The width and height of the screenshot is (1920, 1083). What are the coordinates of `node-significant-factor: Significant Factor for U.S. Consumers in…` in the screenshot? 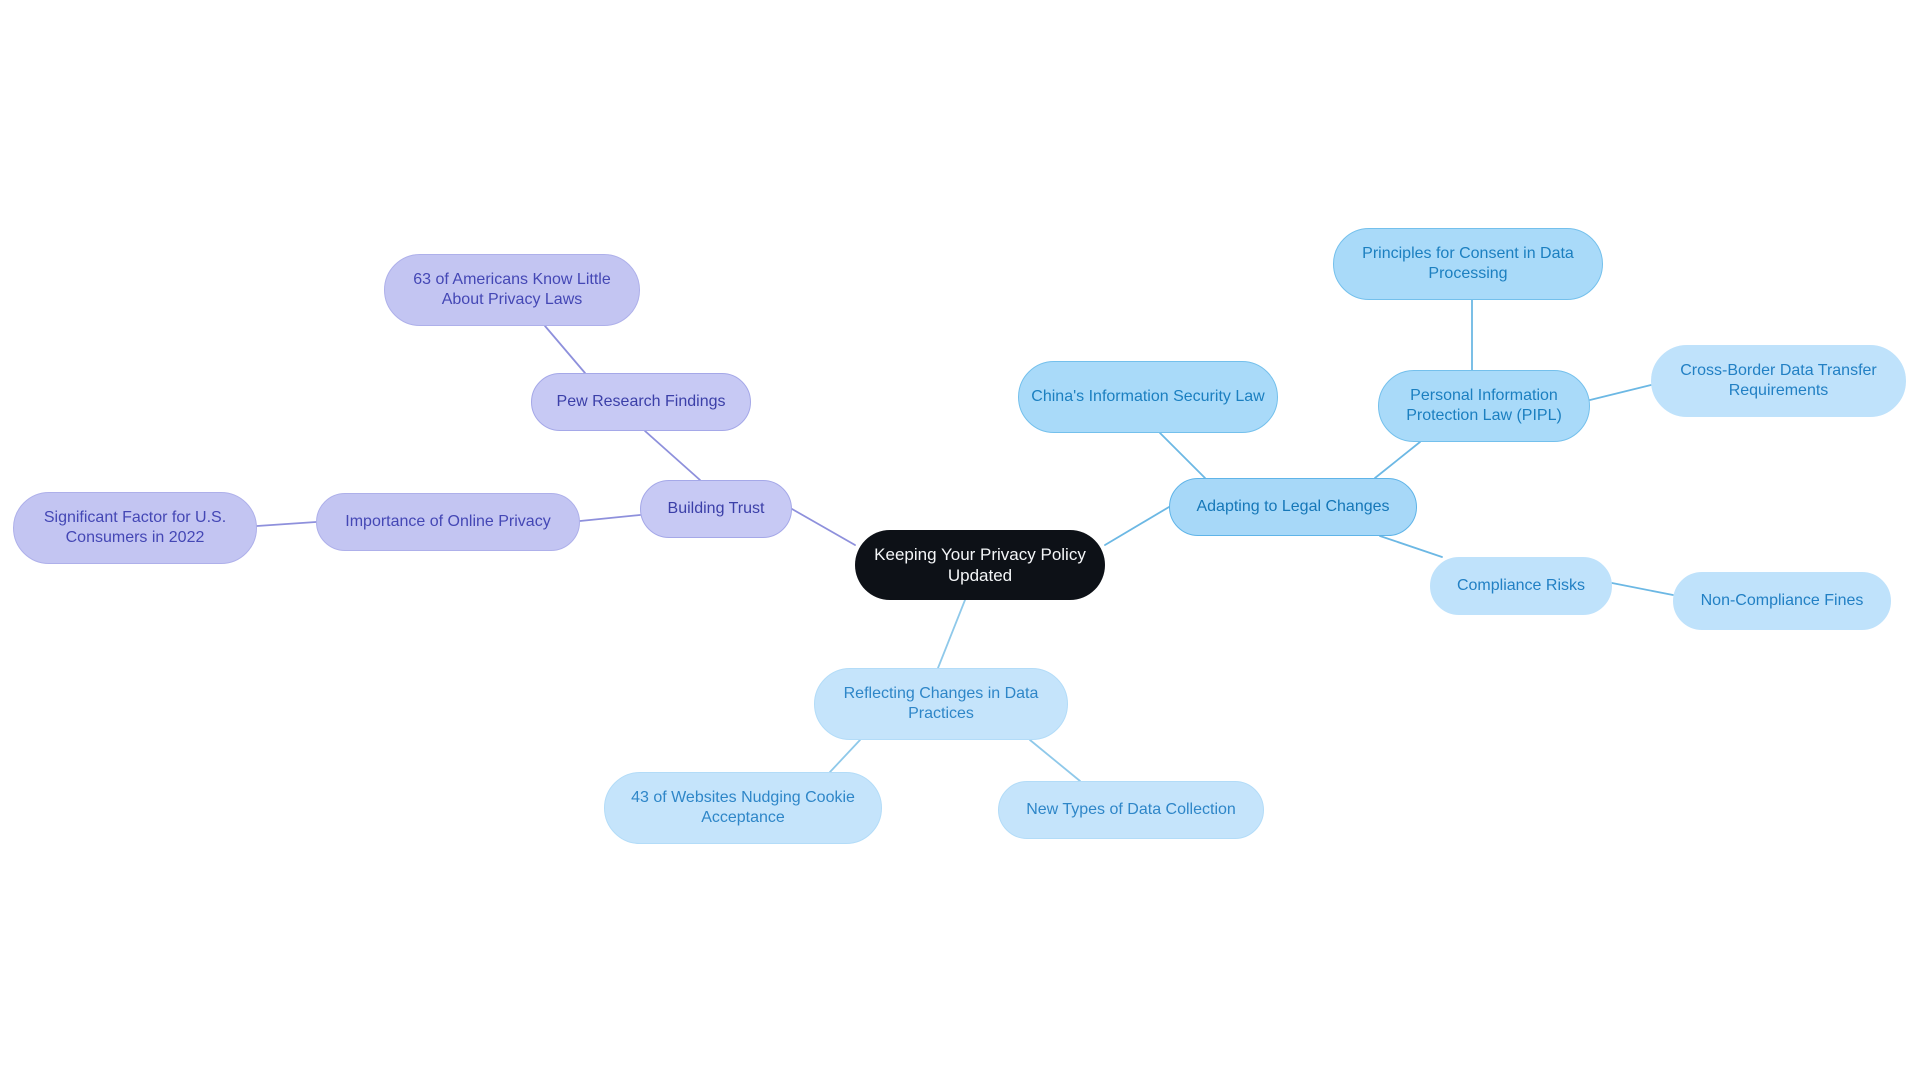 It's located at (135, 528).